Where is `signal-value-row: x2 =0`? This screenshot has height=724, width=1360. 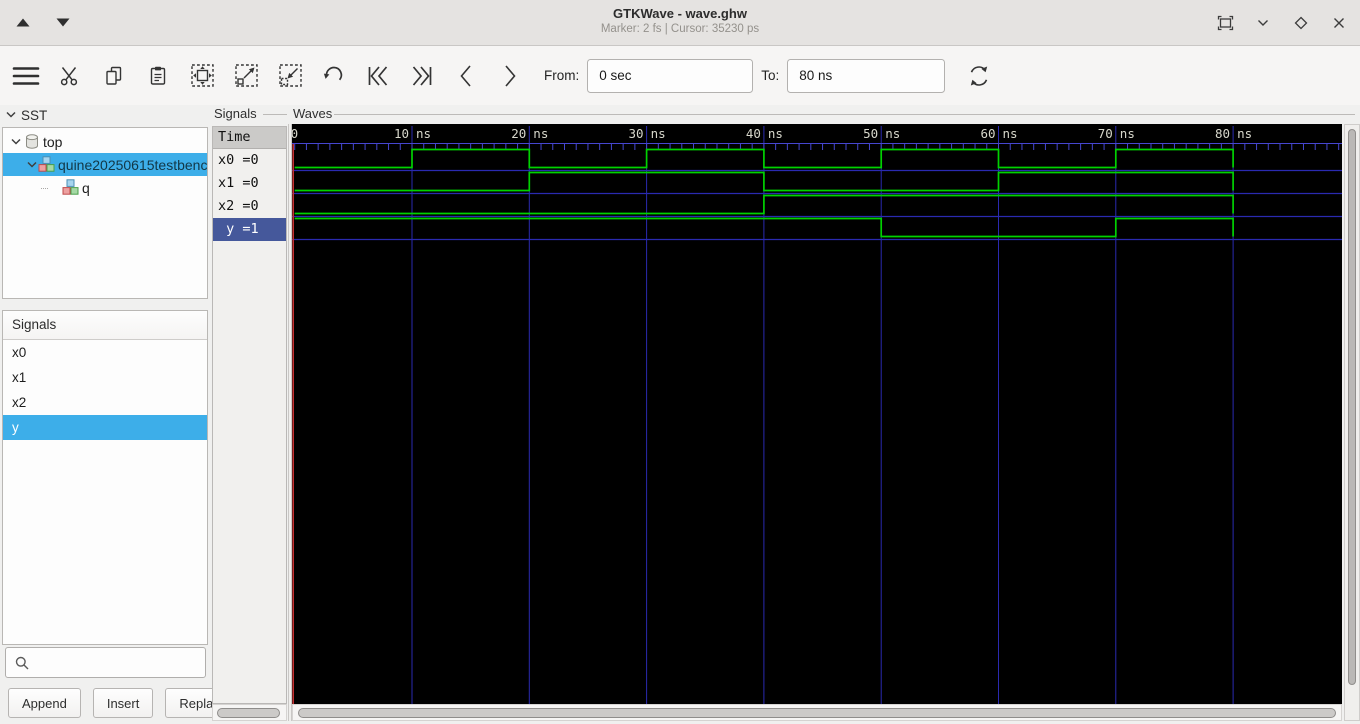
signal-value-row: x2 =0 is located at coordinates (249, 206).